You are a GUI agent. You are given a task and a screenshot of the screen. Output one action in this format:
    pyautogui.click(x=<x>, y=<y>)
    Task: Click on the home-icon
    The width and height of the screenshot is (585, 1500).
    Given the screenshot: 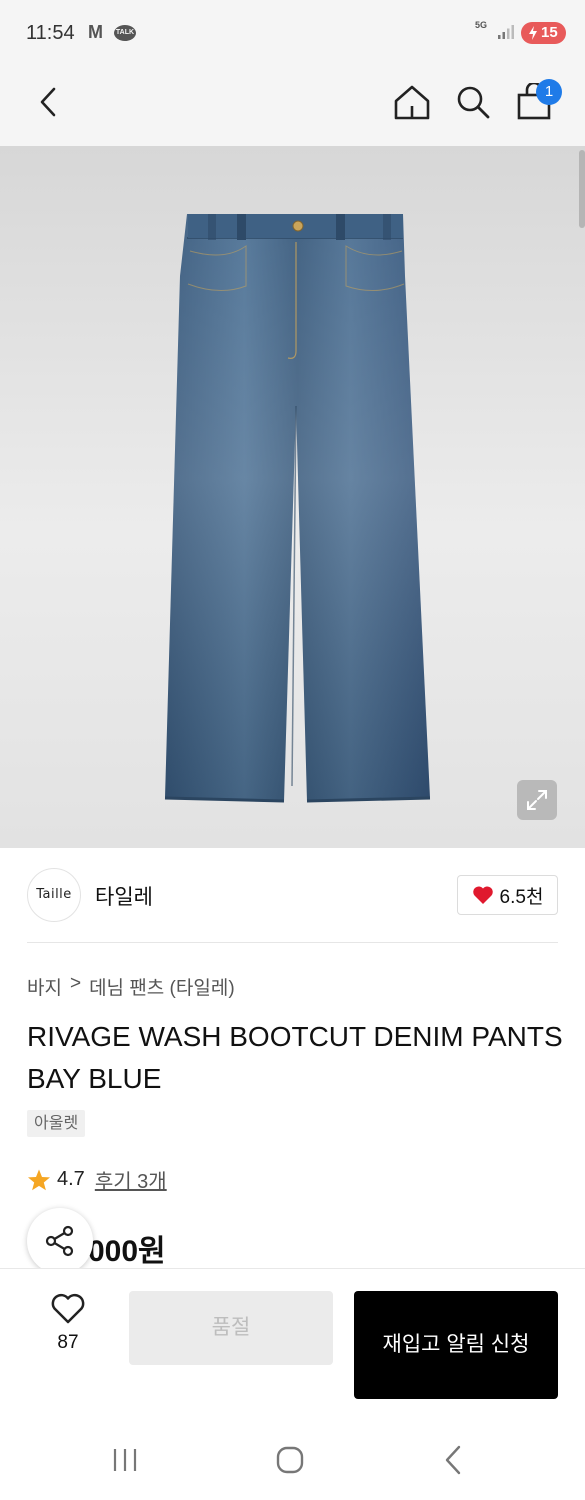 What is the action you would take?
    pyautogui.click(x=412, y=102)
    